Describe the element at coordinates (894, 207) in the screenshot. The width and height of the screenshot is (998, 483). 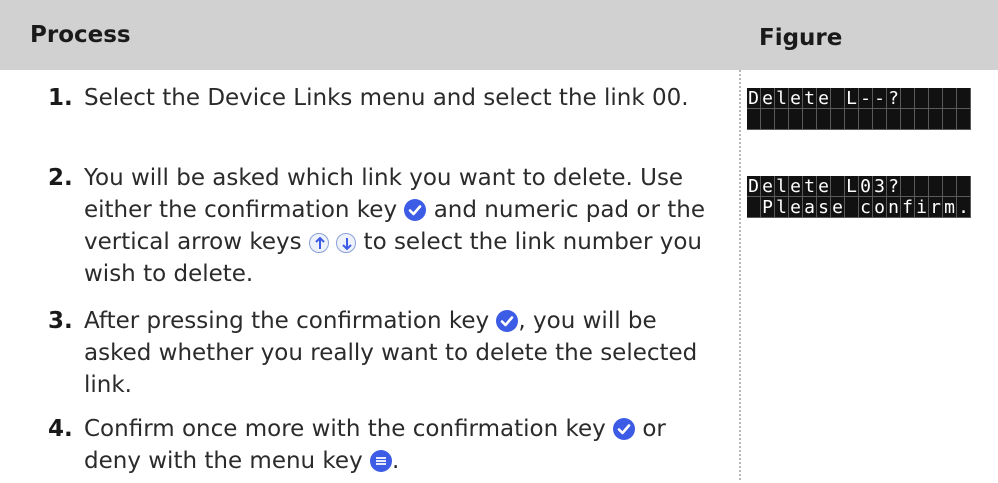
I see `lcd-char-cell: n` at that location.